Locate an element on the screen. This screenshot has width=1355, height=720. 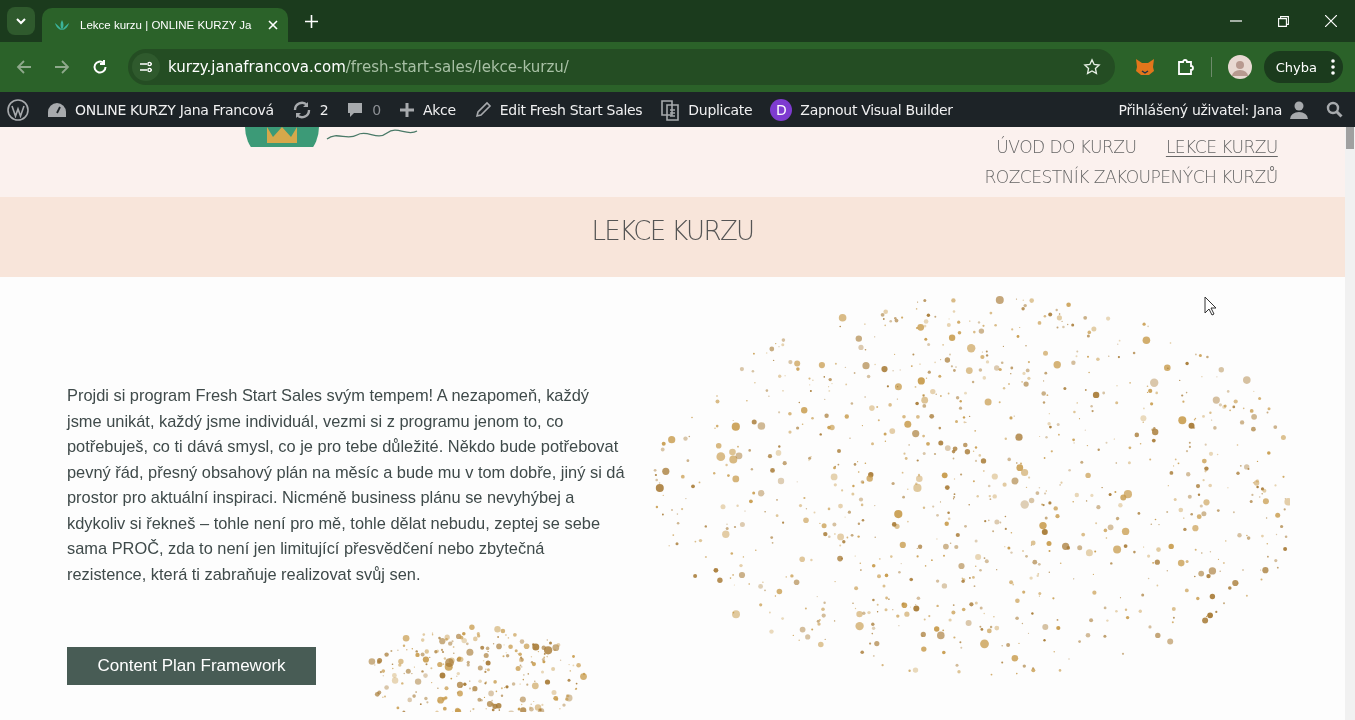
user-account-link: Přihlášený uživatel: Jana is located at coordinates (1200, 109).